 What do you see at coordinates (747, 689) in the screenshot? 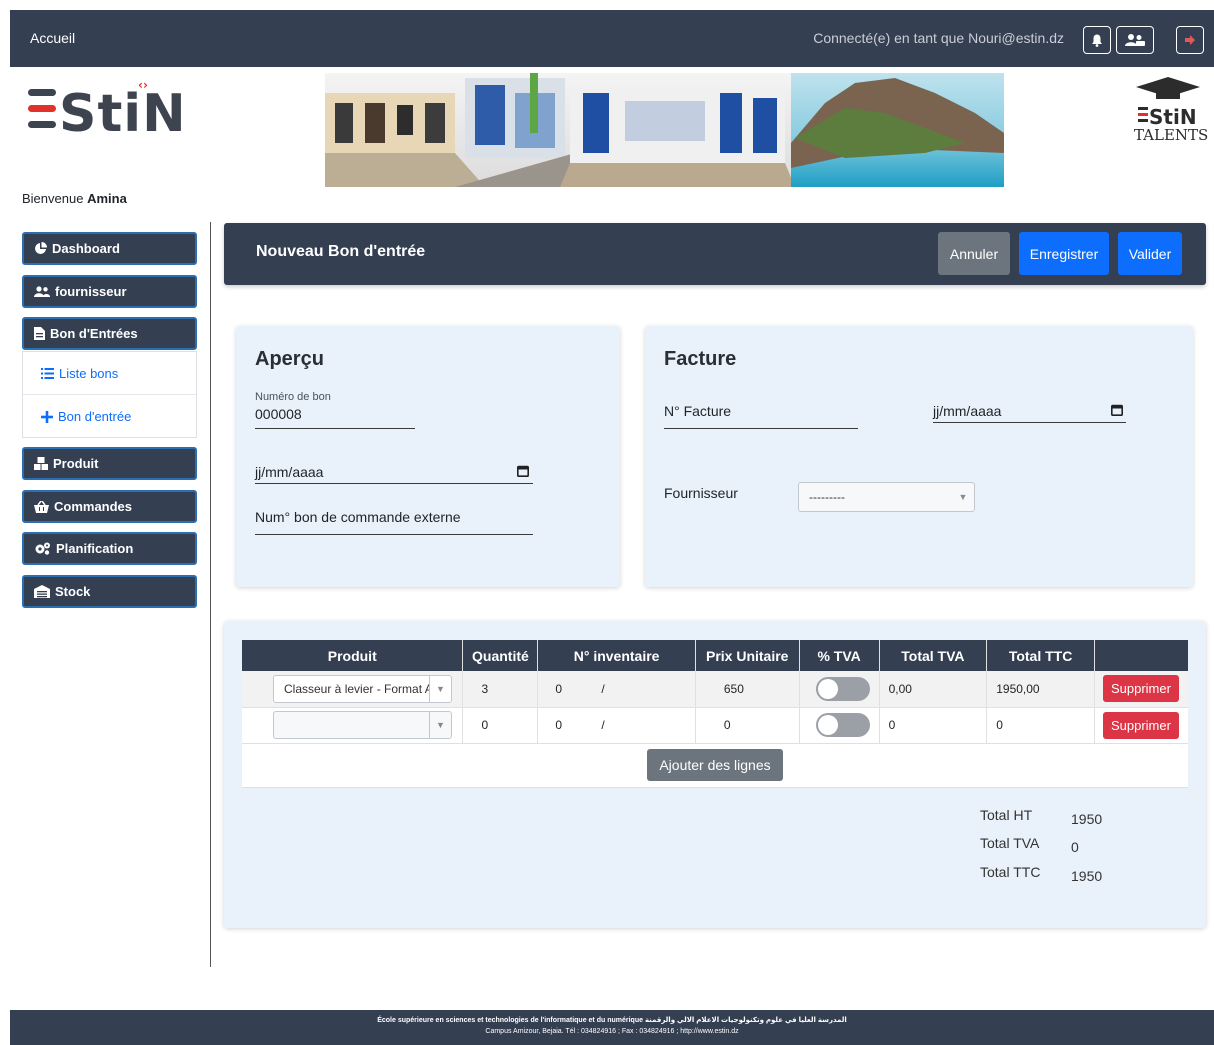
I see `price-cell: 650` at bounding box center [747, 689].